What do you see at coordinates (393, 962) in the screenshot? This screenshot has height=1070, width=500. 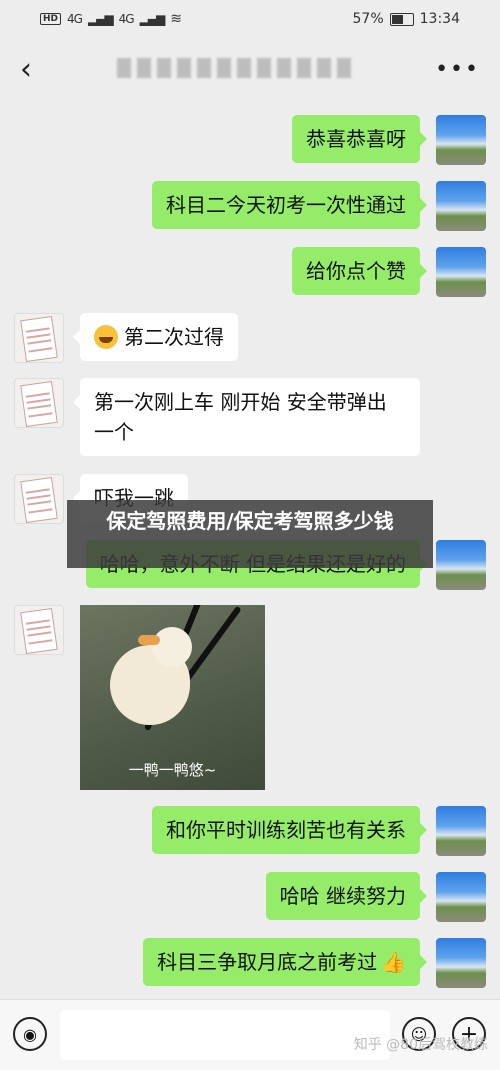 I see `thumbs-up-icon: 👍` at bounding box center [393, 962].